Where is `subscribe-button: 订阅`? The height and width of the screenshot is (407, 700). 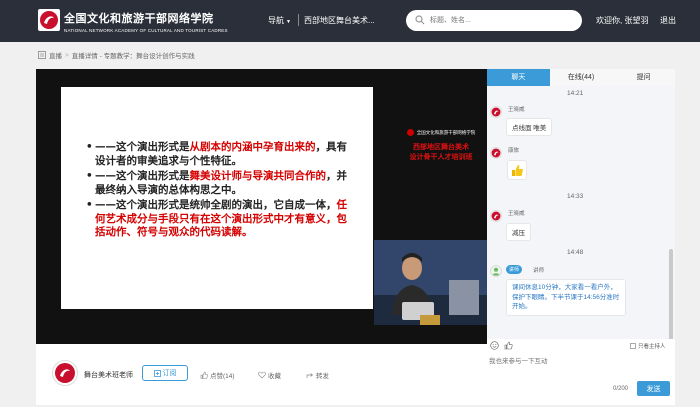
subscribe-button: 订阅 is located at coordinates (165, 373).